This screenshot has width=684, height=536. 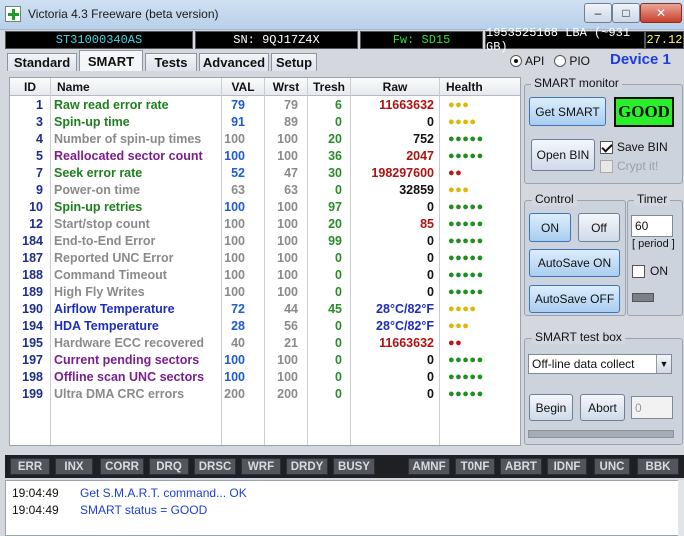 I want to click on col-header-tresh: Tresh, so click(x=329, y=87).